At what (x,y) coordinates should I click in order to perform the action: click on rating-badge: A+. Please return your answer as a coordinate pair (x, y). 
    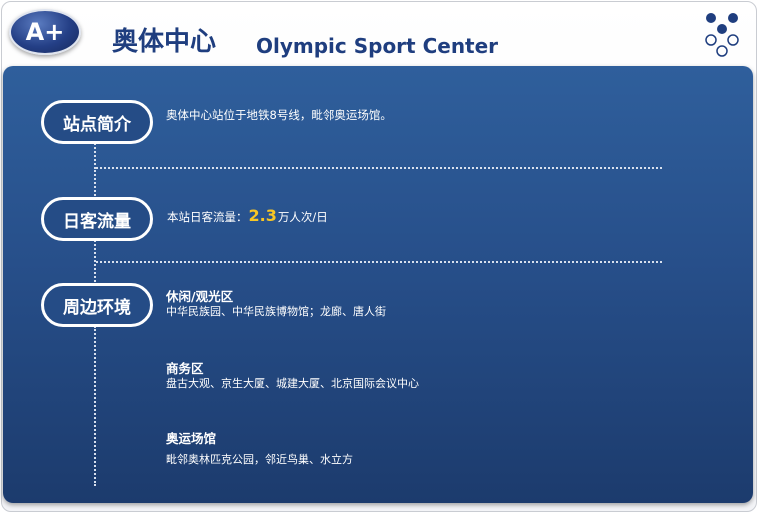
    Looking at the image, I should click on (45, 32).